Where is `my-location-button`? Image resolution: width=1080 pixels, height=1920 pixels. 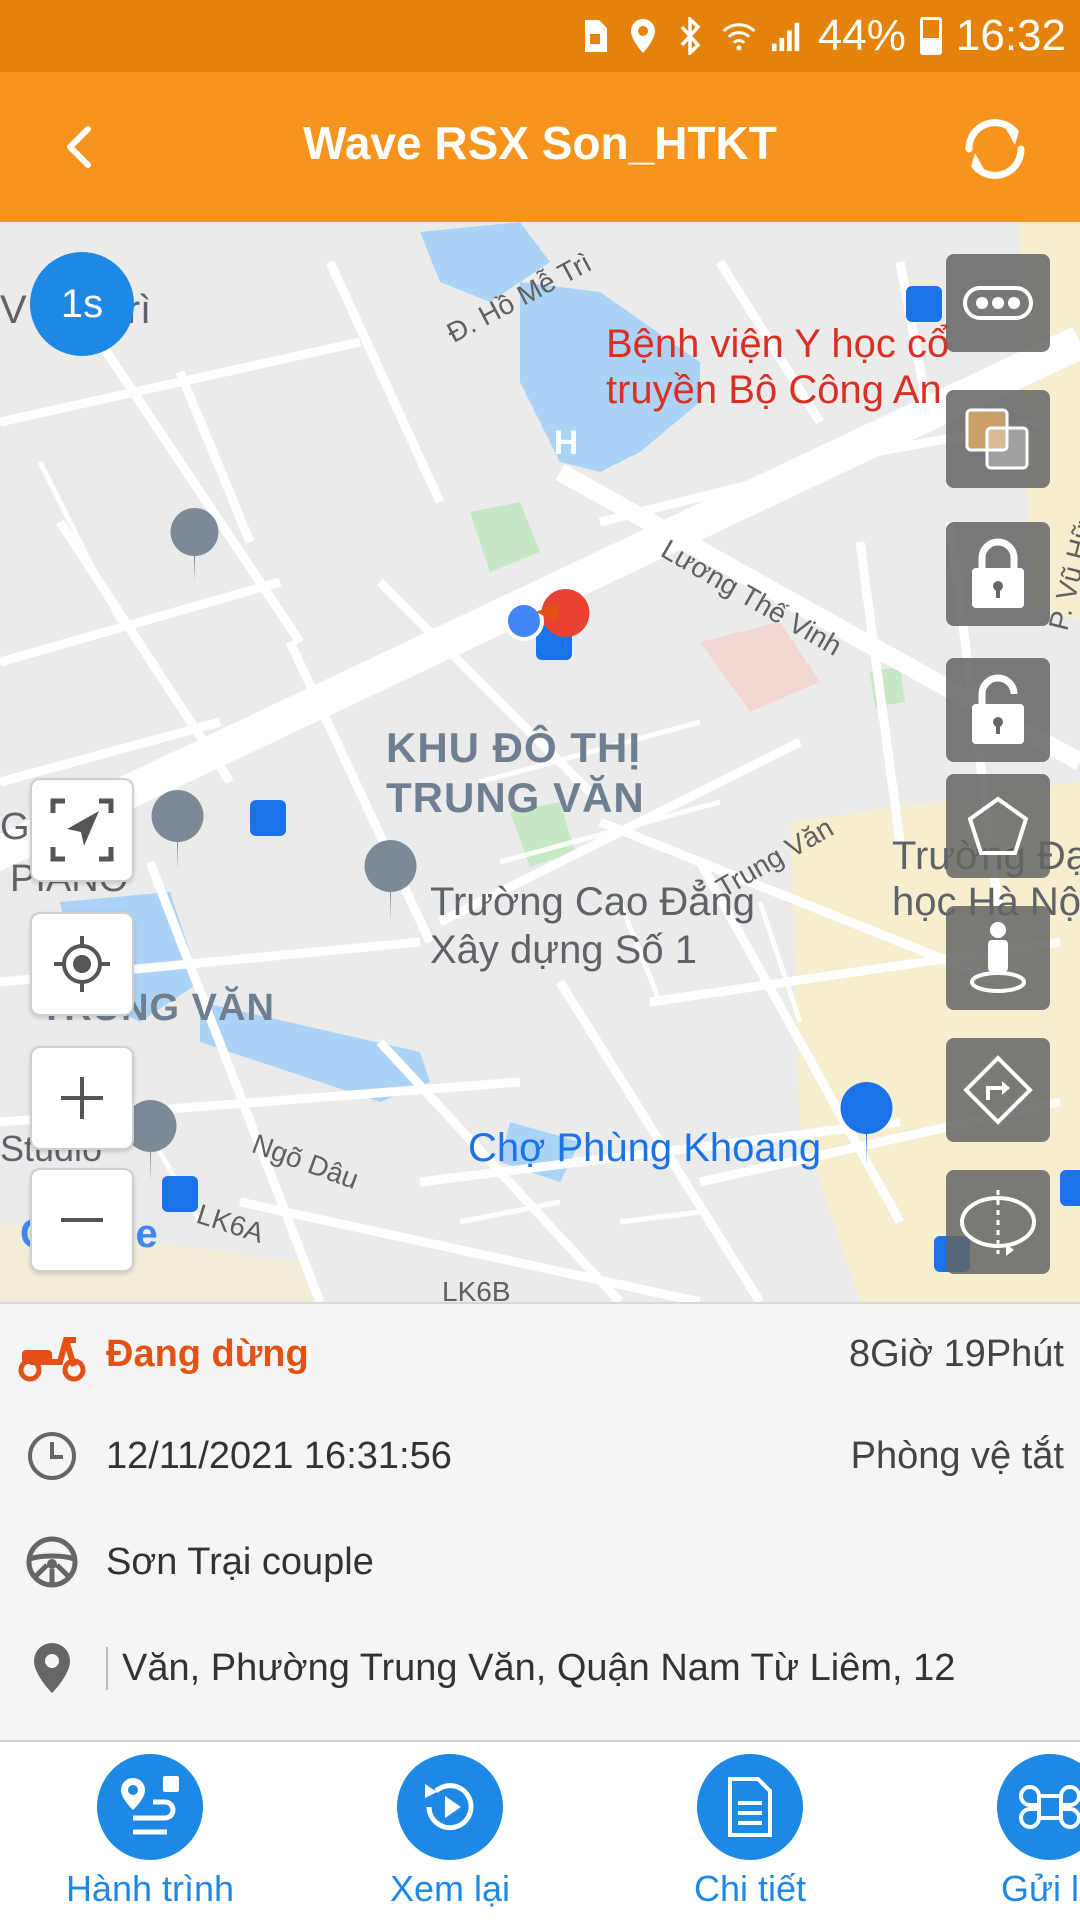 my-location-button is located at coordinates (82, 964).